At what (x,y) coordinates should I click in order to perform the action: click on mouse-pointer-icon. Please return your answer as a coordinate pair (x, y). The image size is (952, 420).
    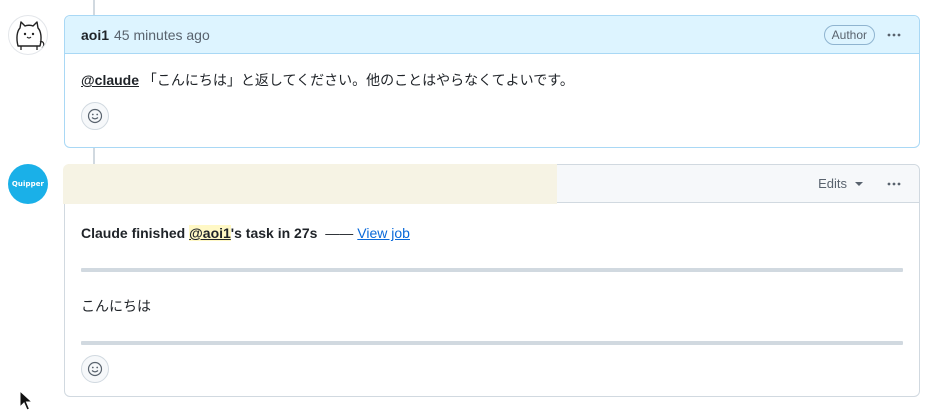
    Looking at the image, I should click on (26, 400).